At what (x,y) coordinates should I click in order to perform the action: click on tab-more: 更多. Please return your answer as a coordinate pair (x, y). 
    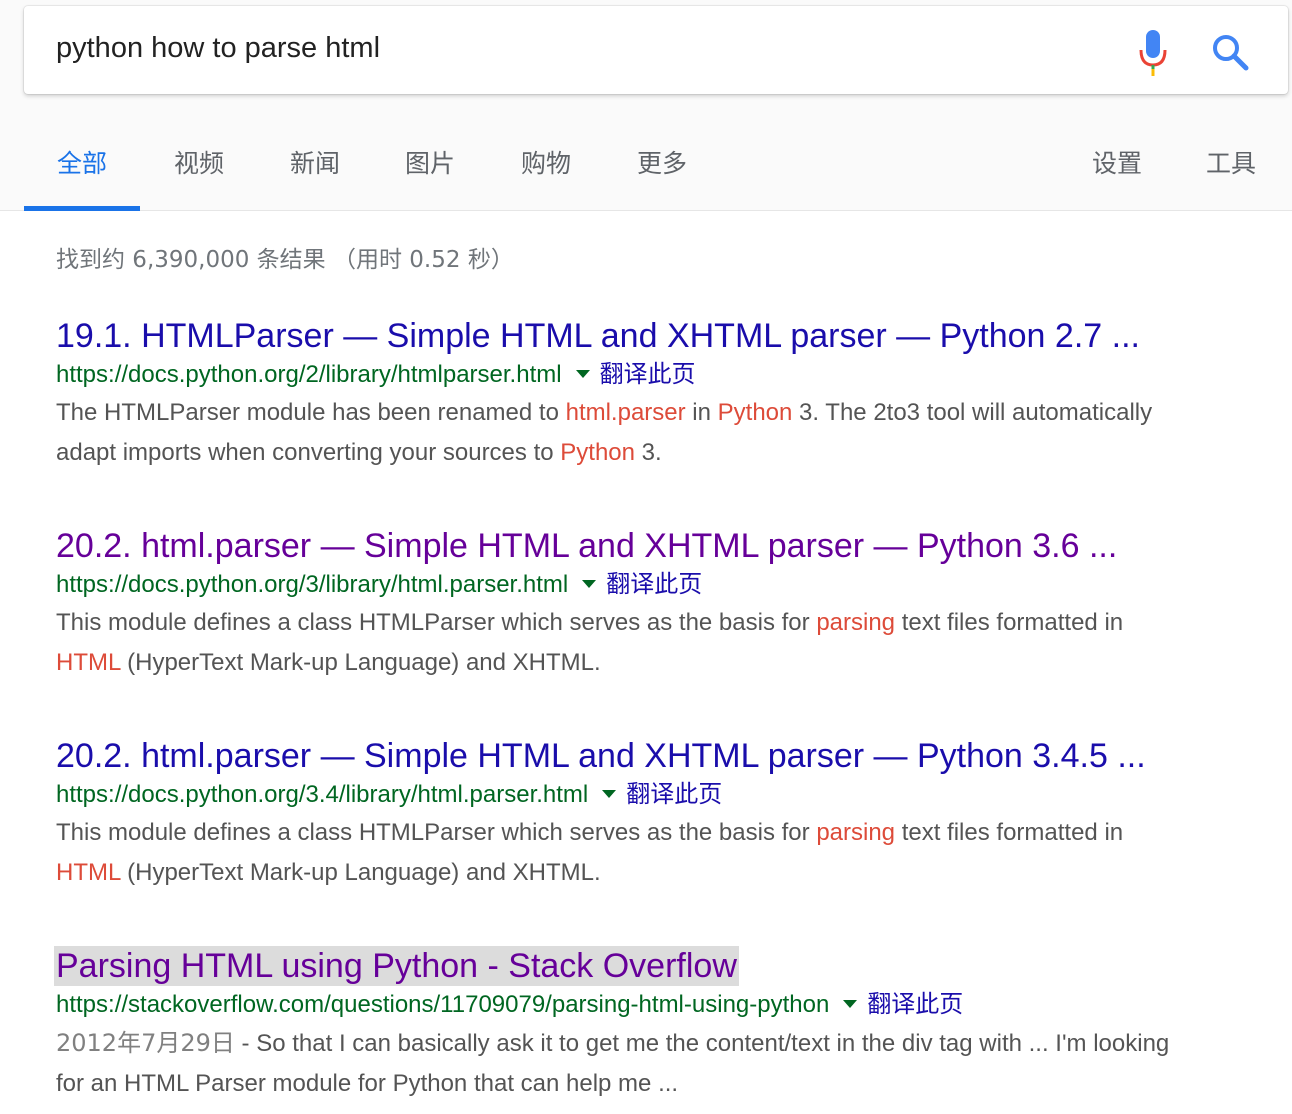
    Looking at the image, I should click on (662, 167).